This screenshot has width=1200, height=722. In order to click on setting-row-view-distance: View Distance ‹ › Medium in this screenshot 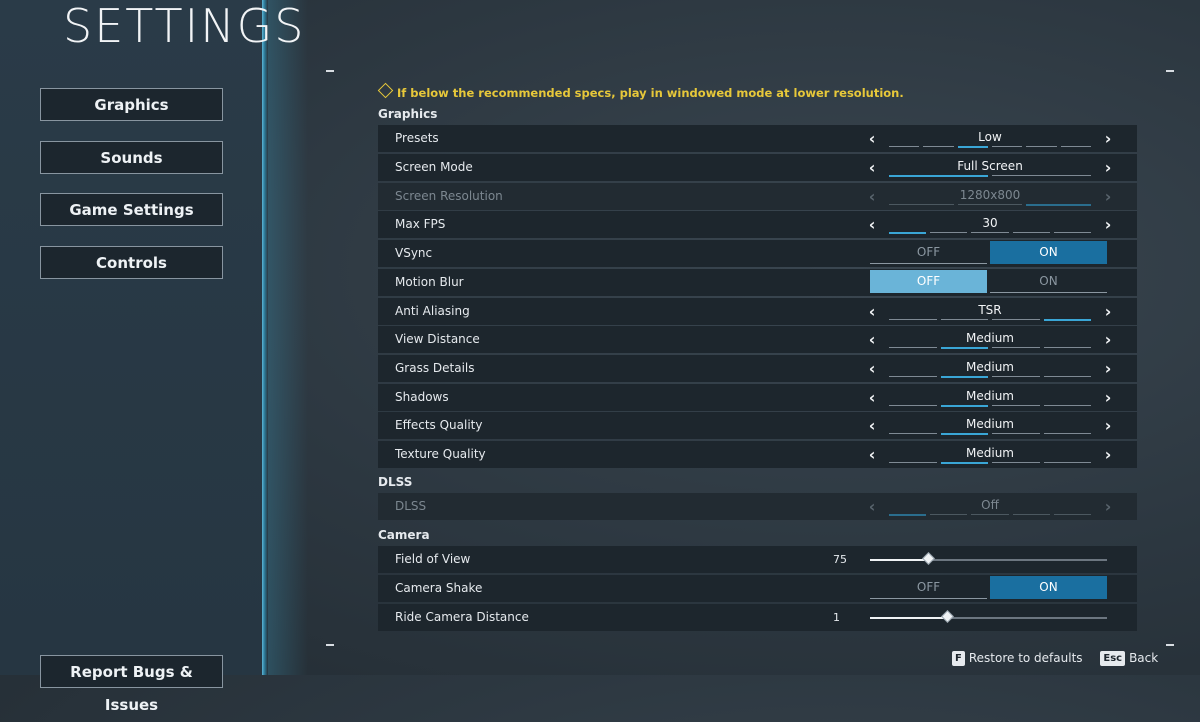, I will do `click(757, 339)`.